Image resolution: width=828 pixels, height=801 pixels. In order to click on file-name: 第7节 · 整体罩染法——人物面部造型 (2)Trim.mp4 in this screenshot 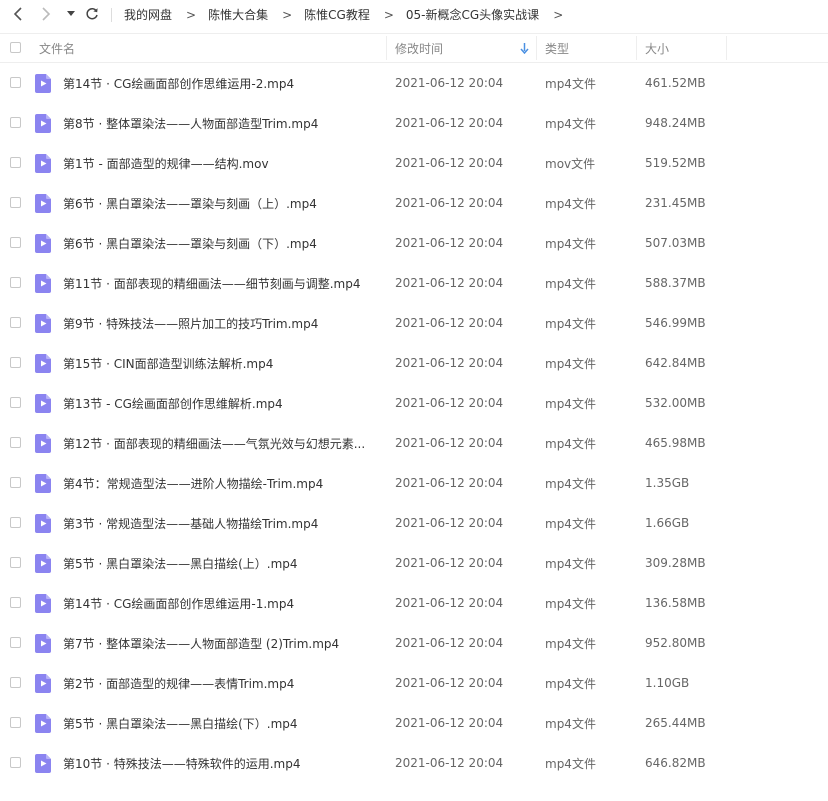, I will do `click(222, 643)`.